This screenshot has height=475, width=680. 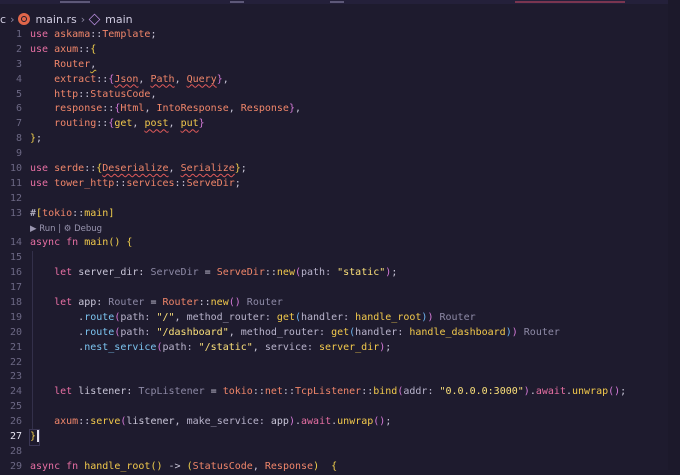 What do you see at coordinates (3, 19) in the screenshot?
I see `breadcrumb-folder: c` at bounding box center [3, 19].